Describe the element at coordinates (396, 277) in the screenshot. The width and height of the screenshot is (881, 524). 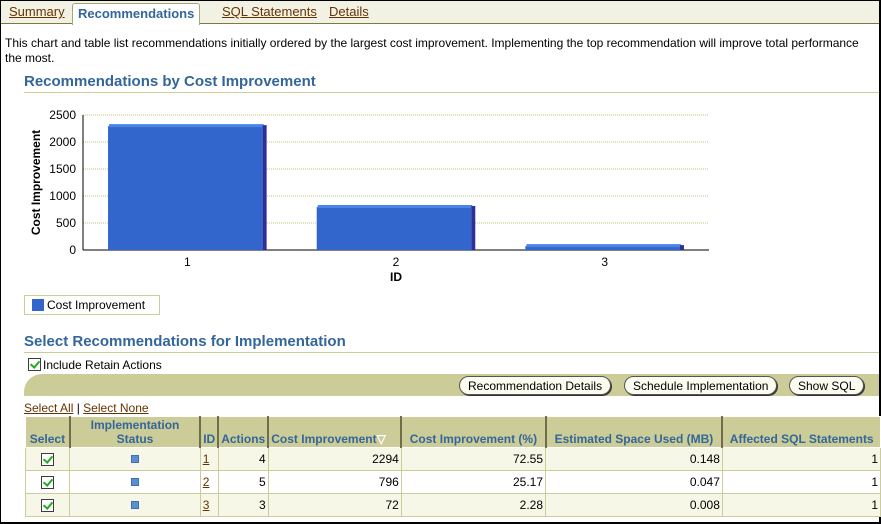
I see `x-axis-label: ID` at that location.